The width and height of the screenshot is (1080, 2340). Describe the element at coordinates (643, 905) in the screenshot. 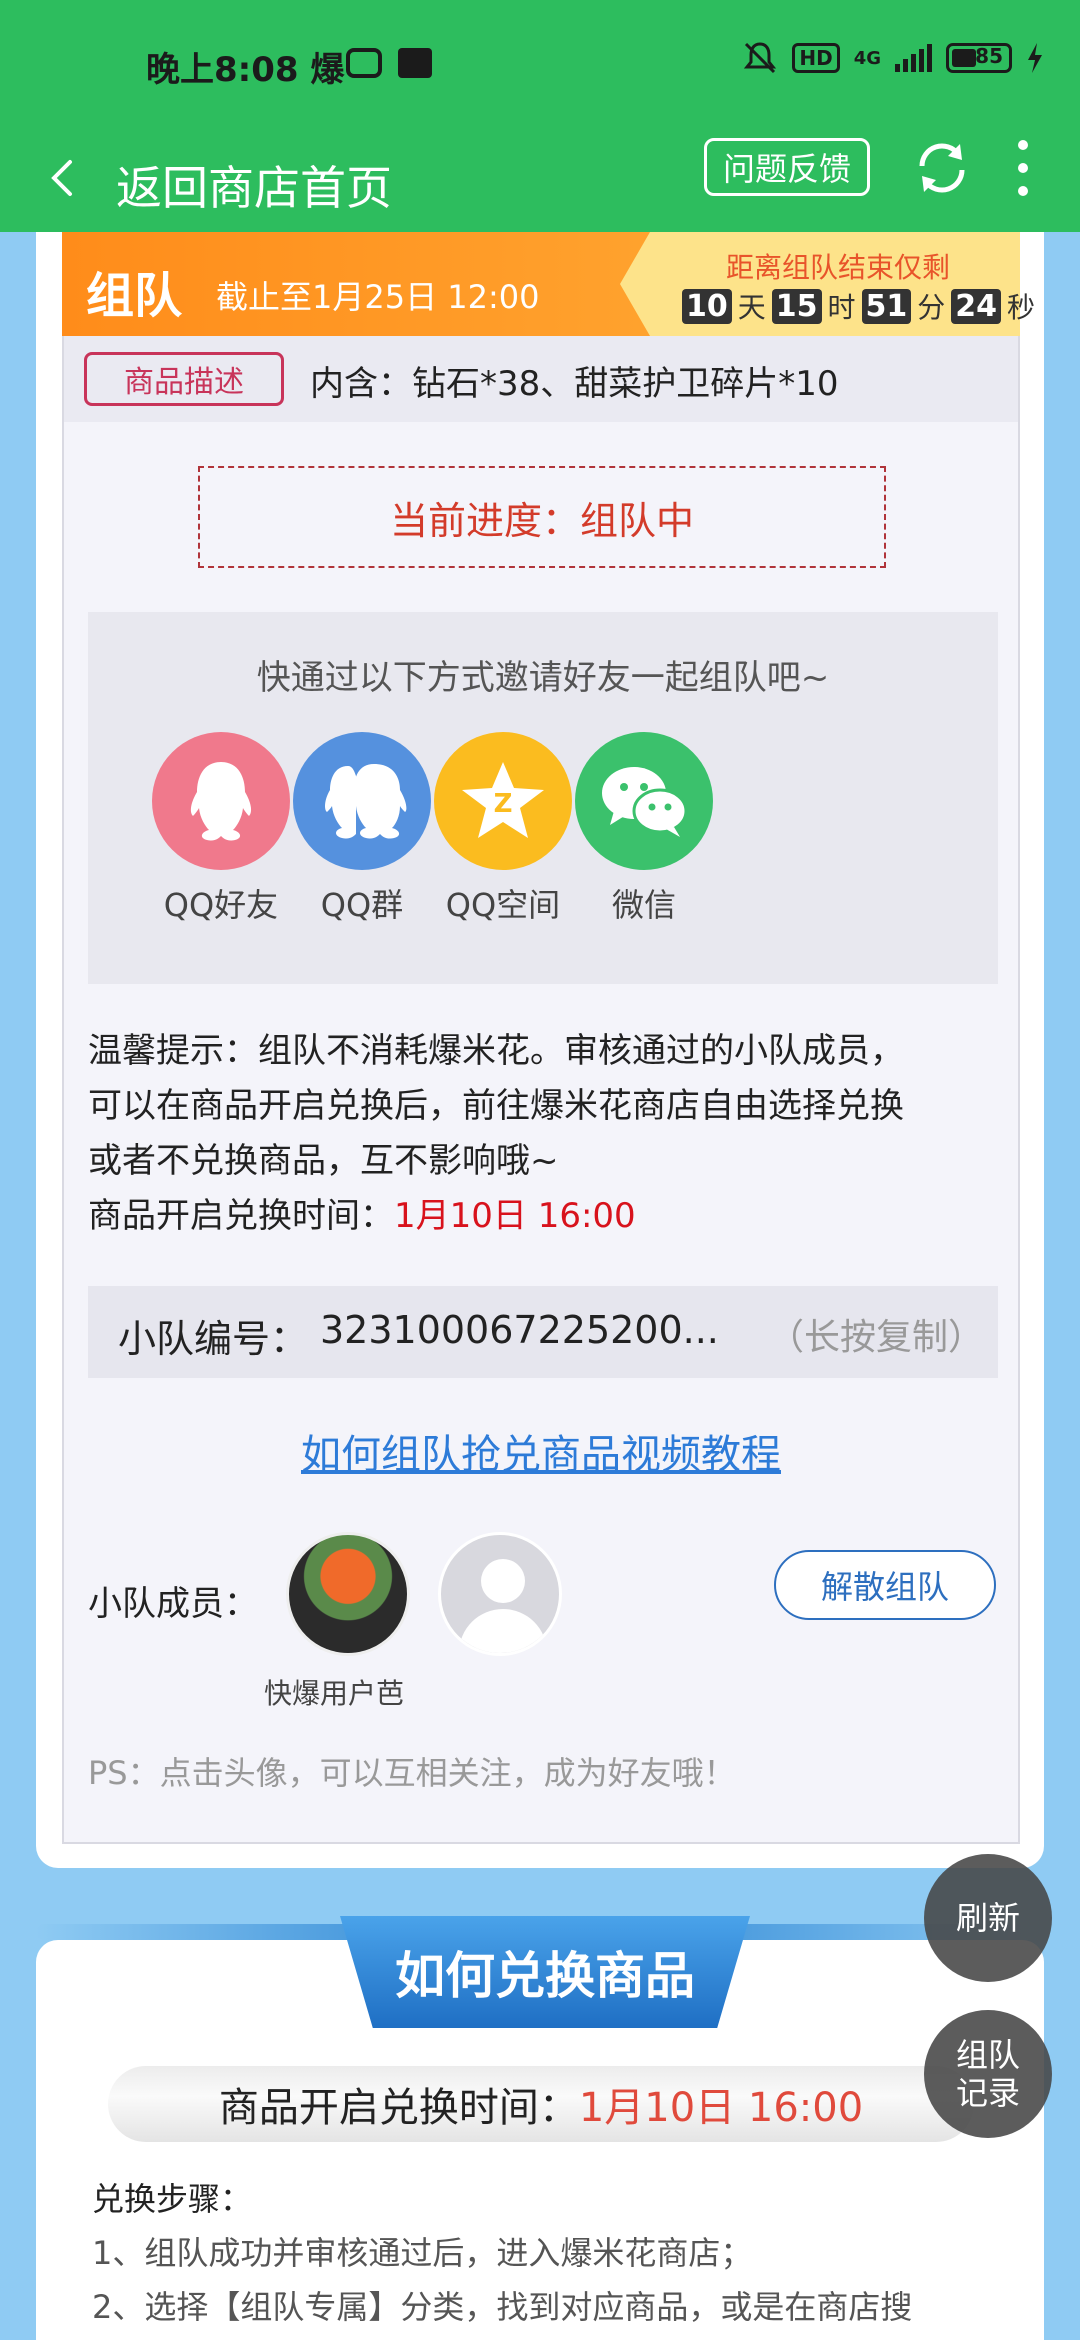

I see `share-label: 微信` at that location.